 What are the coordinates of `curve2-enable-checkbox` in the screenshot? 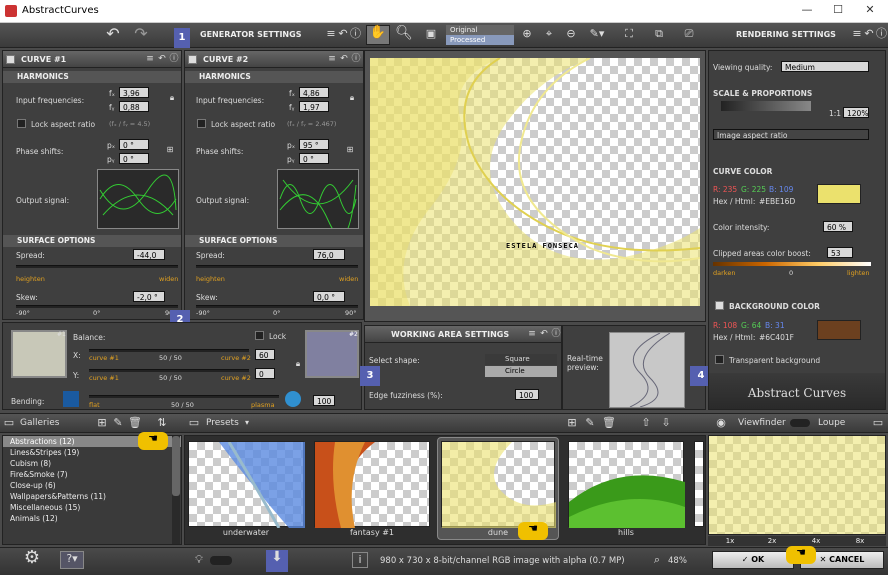 It's located at (192, 59).